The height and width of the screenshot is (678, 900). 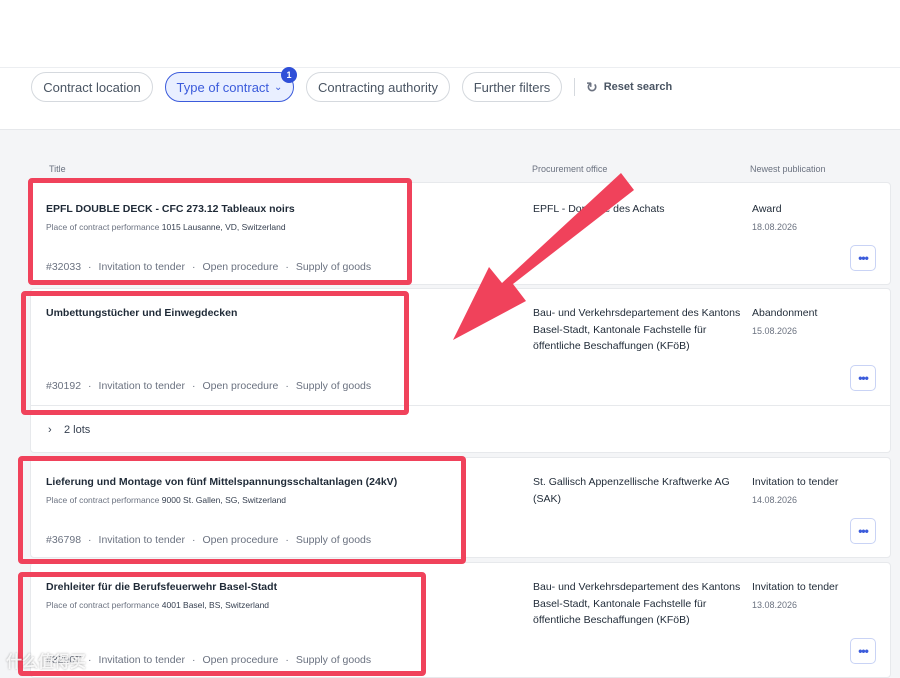 I want to click on reset-search-label: Reset search, so click(x=638, y=87).